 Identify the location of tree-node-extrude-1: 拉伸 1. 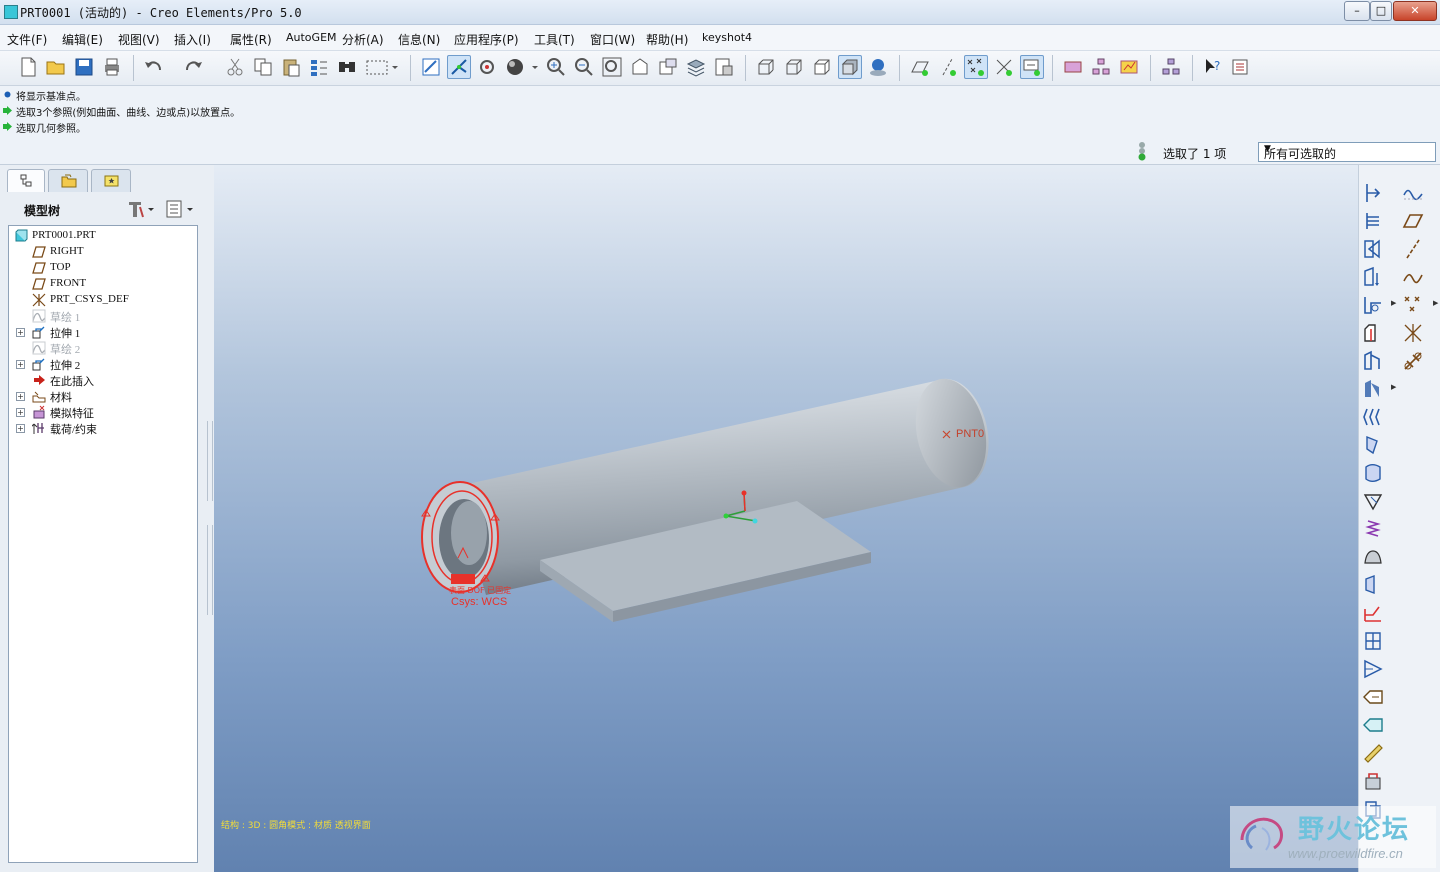
(107, 332).